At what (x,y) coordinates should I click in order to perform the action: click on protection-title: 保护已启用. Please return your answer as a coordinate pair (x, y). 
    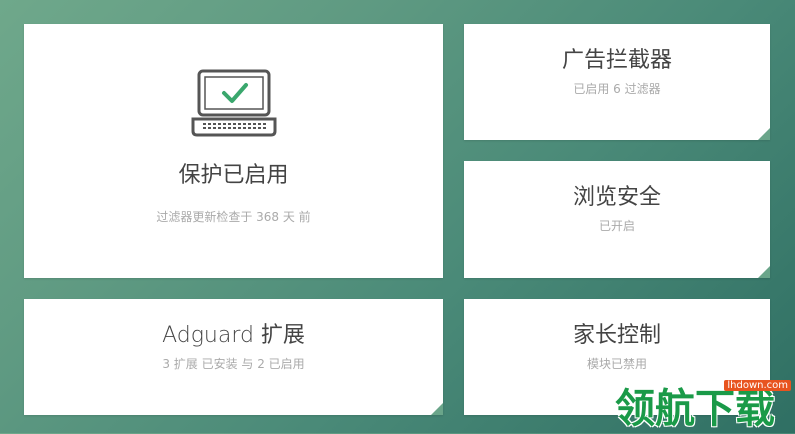
    Looking at the image, I should click on (233, 175).